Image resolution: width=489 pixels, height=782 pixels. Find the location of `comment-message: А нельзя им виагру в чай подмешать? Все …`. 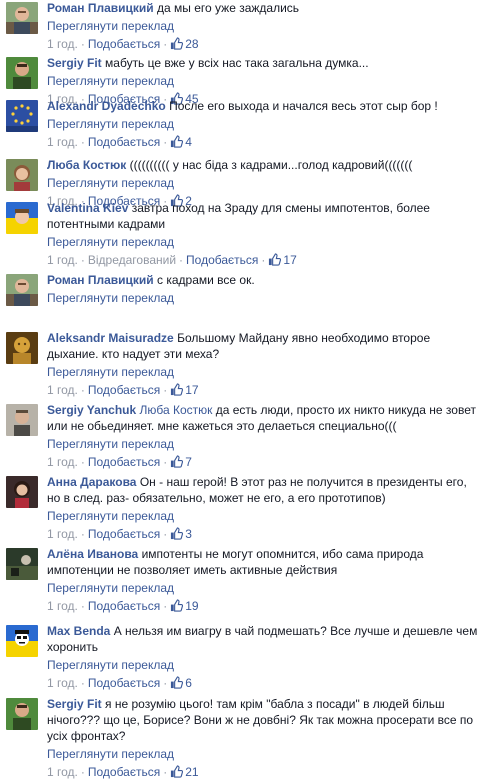

comment-message: А нельзя им виагру в чай подмешать? Все … is located at coordinates (262, 639).